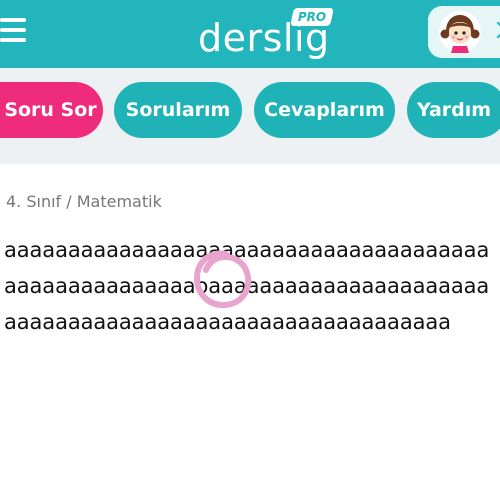 Image resolution: width=500 pixels, height=490 pixels. What do you see at coordinates (460, 32) in the screenshot?
I see `girl-avatar-icon` at bounding box center [460, 32].